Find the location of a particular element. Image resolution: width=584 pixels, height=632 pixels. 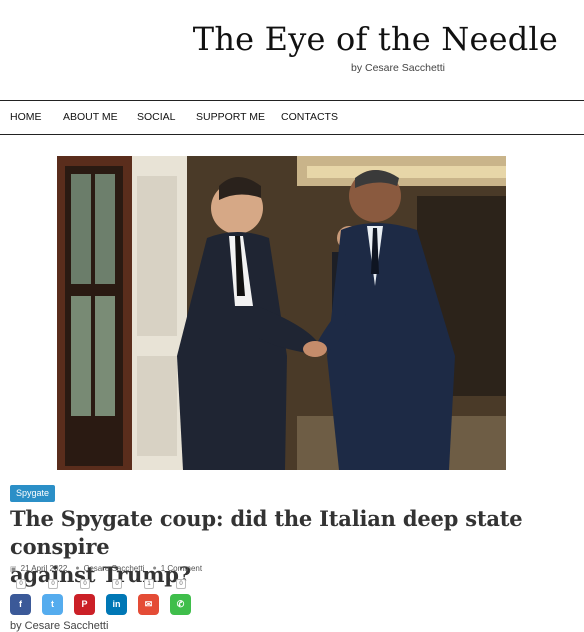

pinterest-share-button: P is located at coordinates (84, 604).